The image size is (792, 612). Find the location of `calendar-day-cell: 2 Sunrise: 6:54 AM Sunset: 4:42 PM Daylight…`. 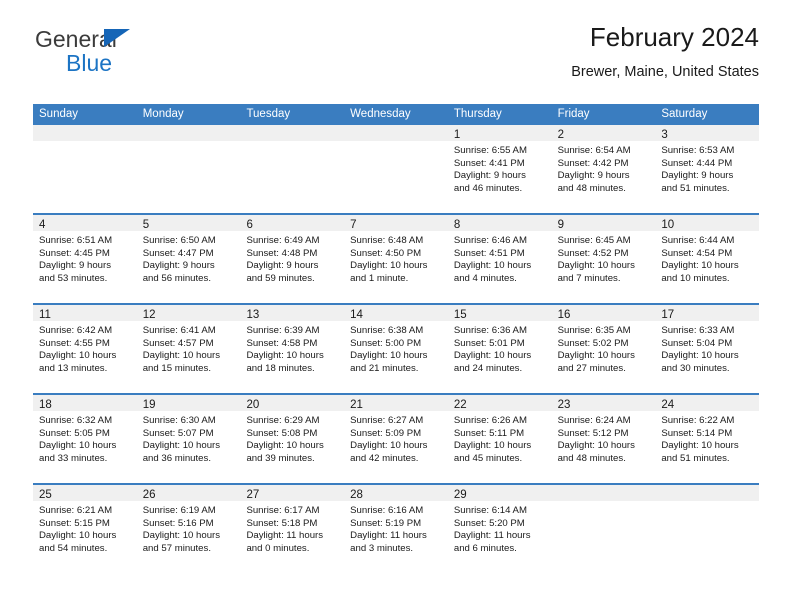

calendar-day-cell: 2 Sunrise: 6:54 AM Sunset: 4:42 PM Daylight… is located at coordinates (603, 169).